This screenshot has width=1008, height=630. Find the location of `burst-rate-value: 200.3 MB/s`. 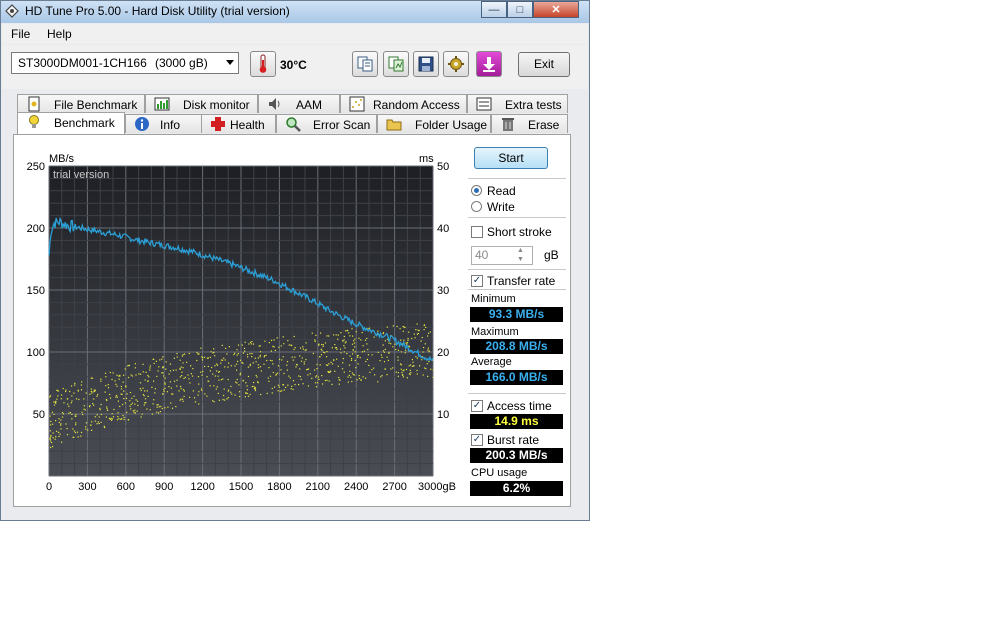

burst-rate-value: 200.3 MB/s is located at coordinates (516, 455).